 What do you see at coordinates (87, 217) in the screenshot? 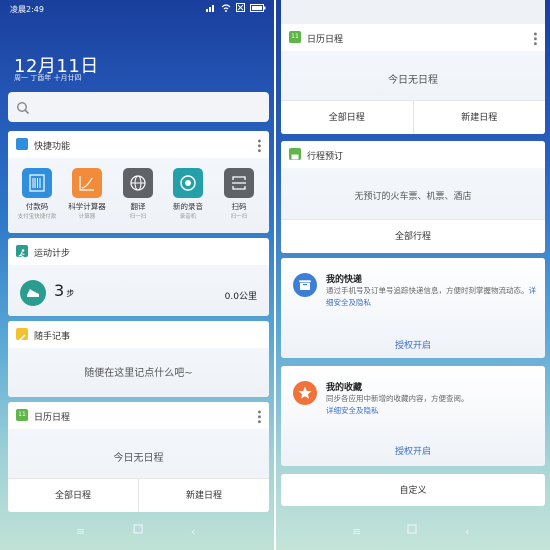
I see `quick-item-sub: 计算器` at bounding box center [87, 217].